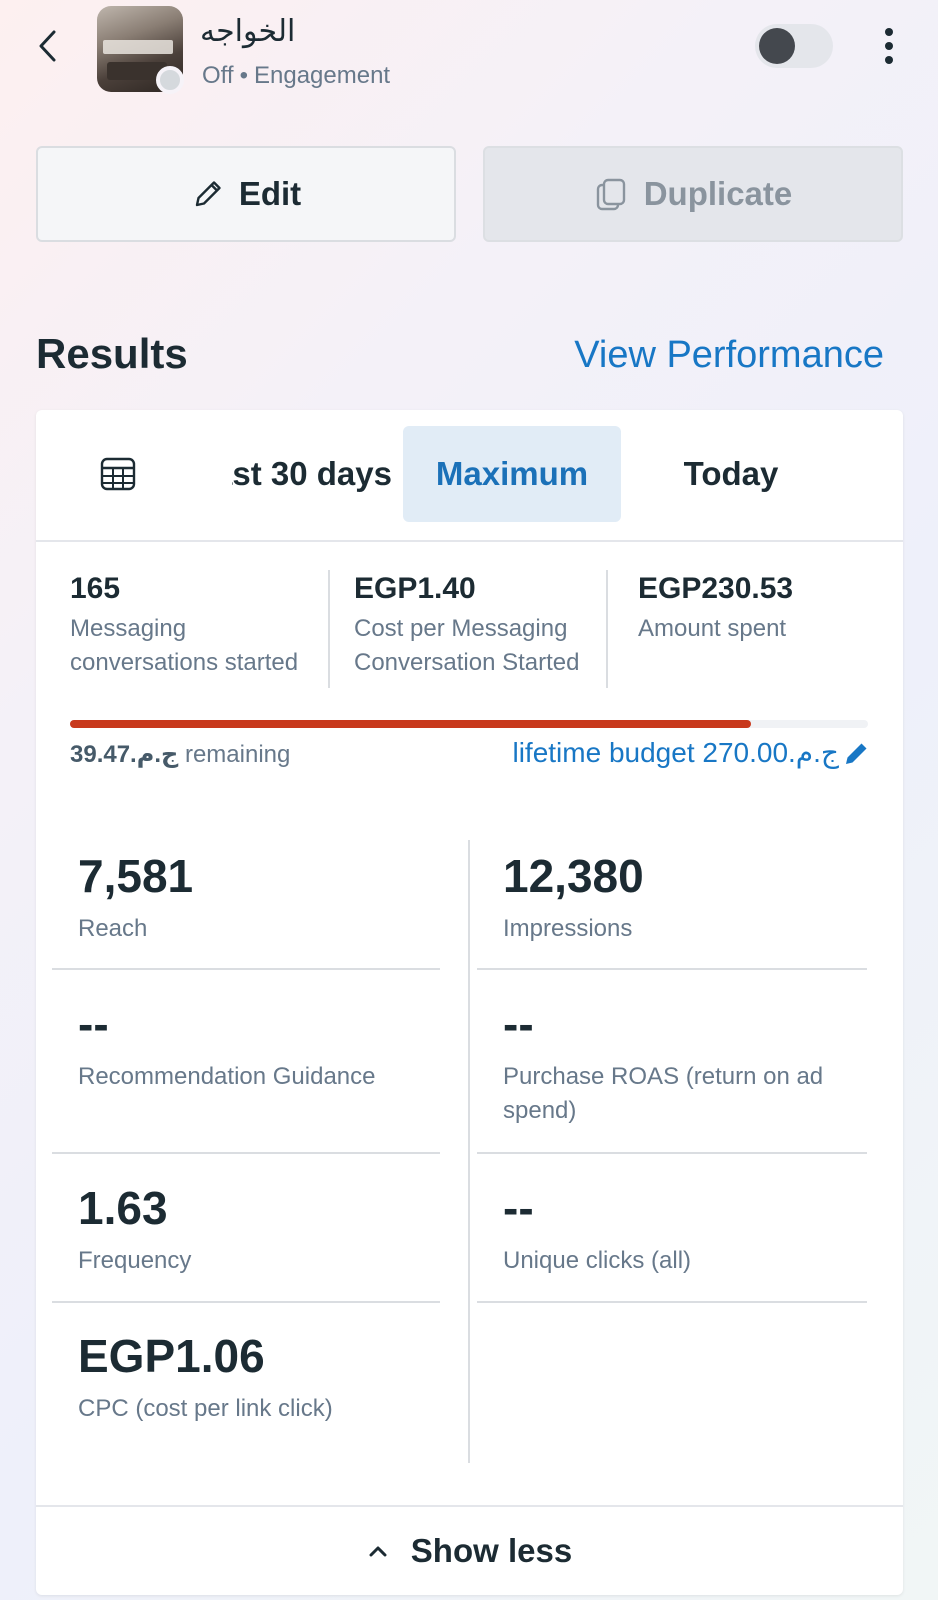 Image resolution: width=938 pixels, height=1600 pixels. I want to click on chevron-up-icon, so click(378, 1551).